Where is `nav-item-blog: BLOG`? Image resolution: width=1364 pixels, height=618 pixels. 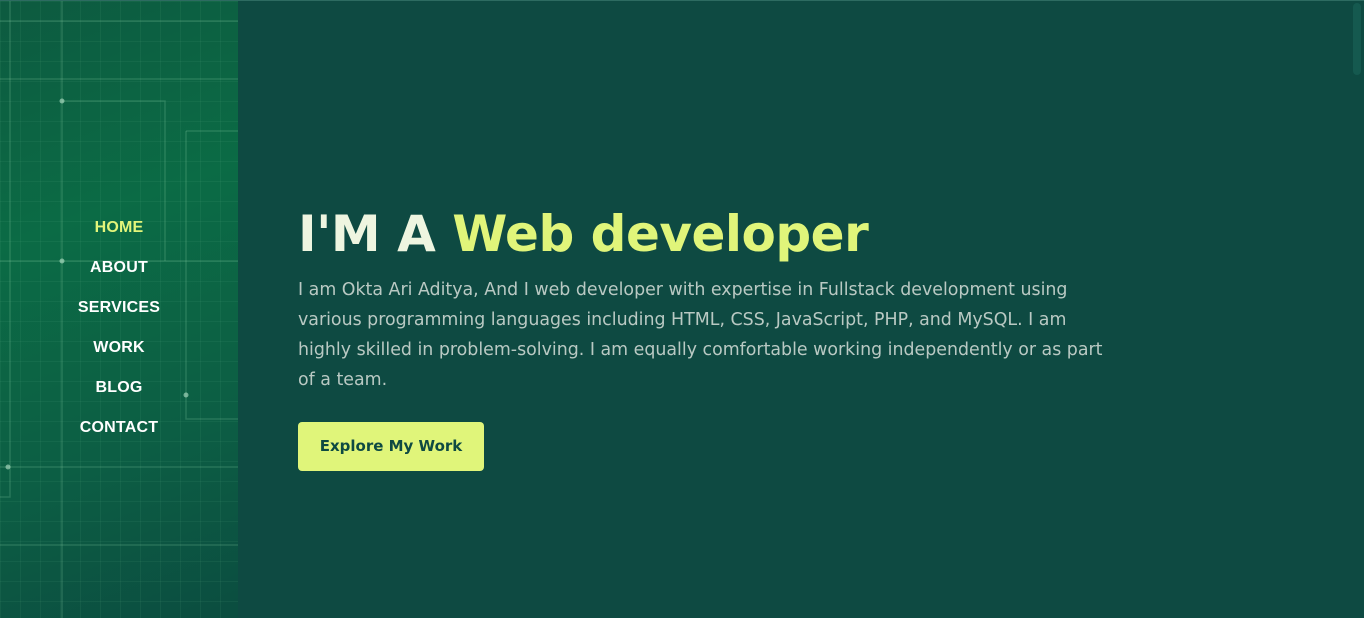 nav-item-blog: BLOG is located at coordinates (118, 391).